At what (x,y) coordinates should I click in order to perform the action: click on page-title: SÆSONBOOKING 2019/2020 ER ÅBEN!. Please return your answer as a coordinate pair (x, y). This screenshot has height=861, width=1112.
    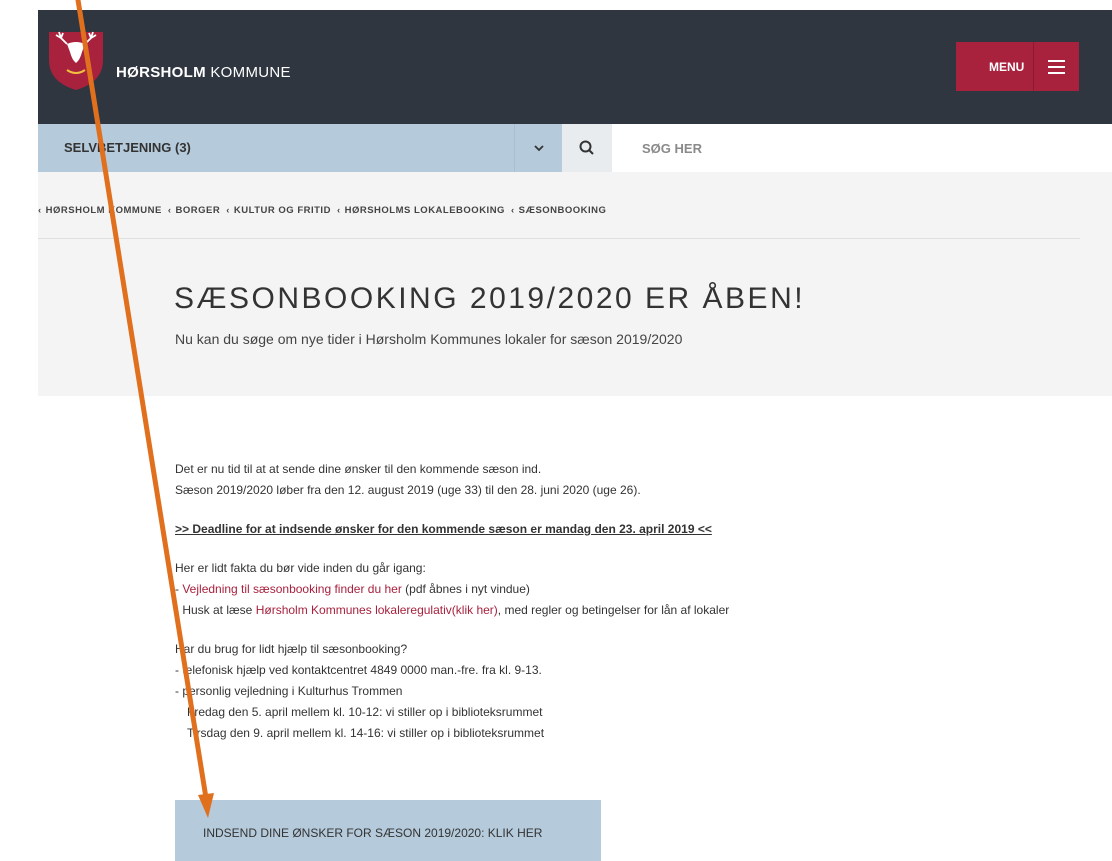
    Looking at the image, I should click on (490, 298).